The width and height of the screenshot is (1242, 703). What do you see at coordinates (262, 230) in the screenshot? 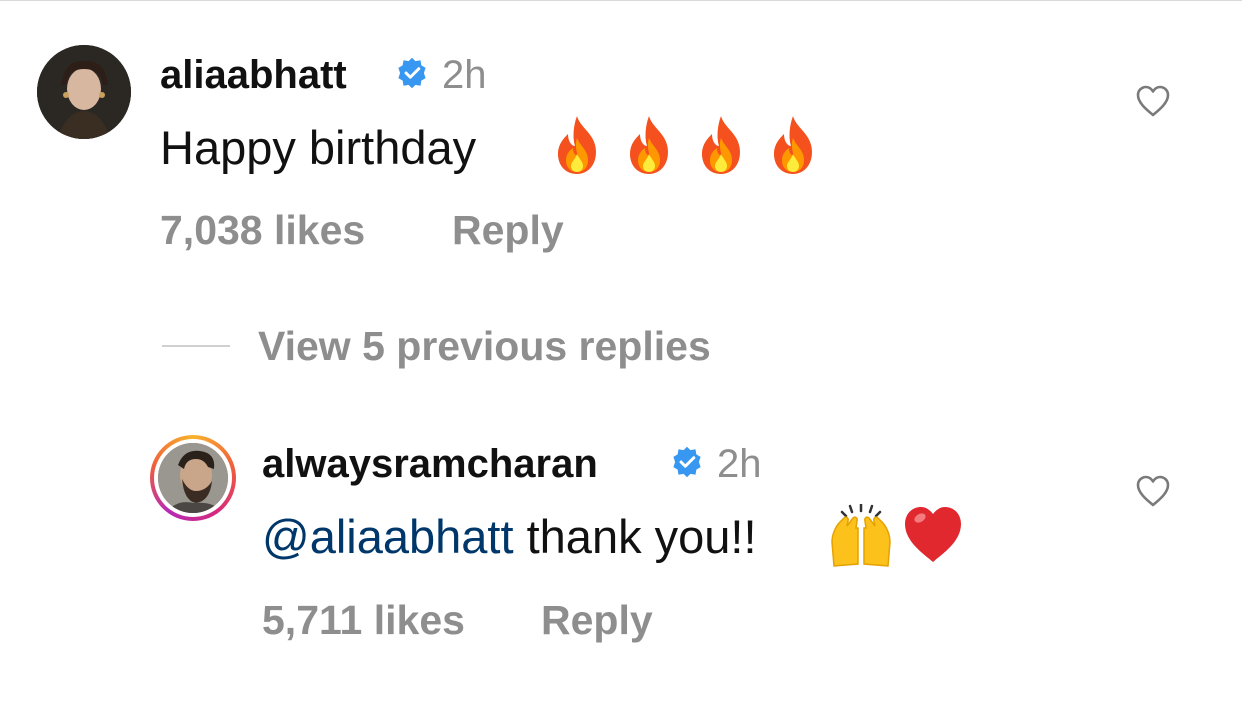
I see `comment-likes: 7,038 likes` at bounding box center [262, 230].